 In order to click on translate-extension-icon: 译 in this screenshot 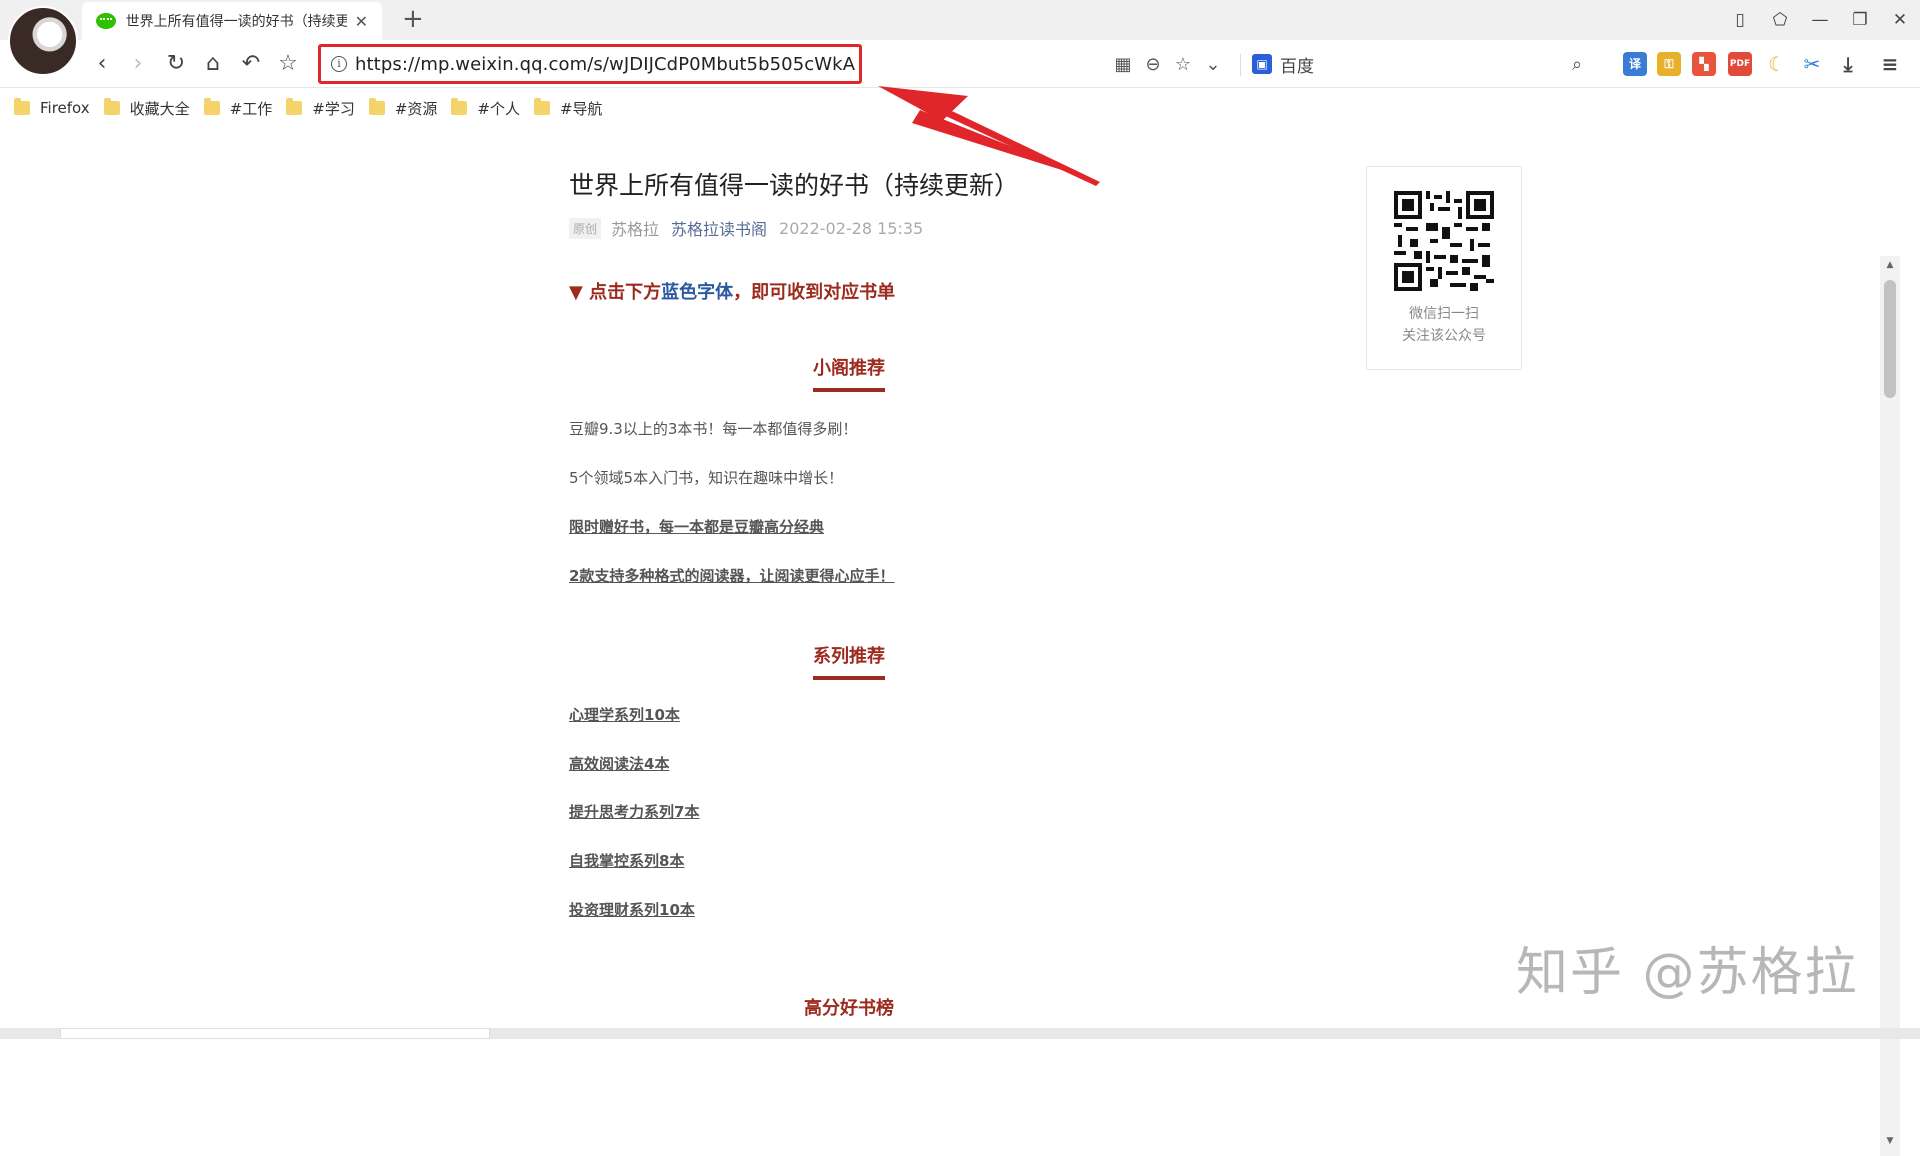, I will do `click(1635, 64)`.